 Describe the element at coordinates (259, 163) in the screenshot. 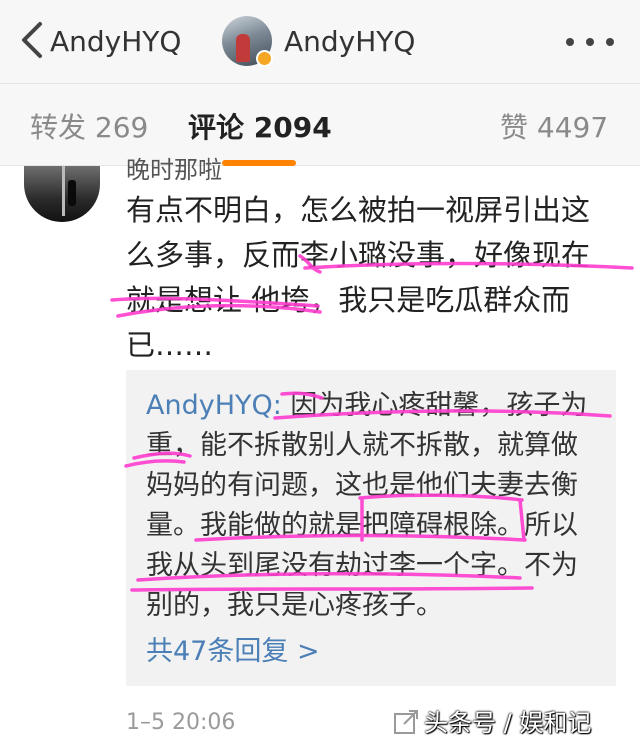

I see `active-tab-indicator` at that location.